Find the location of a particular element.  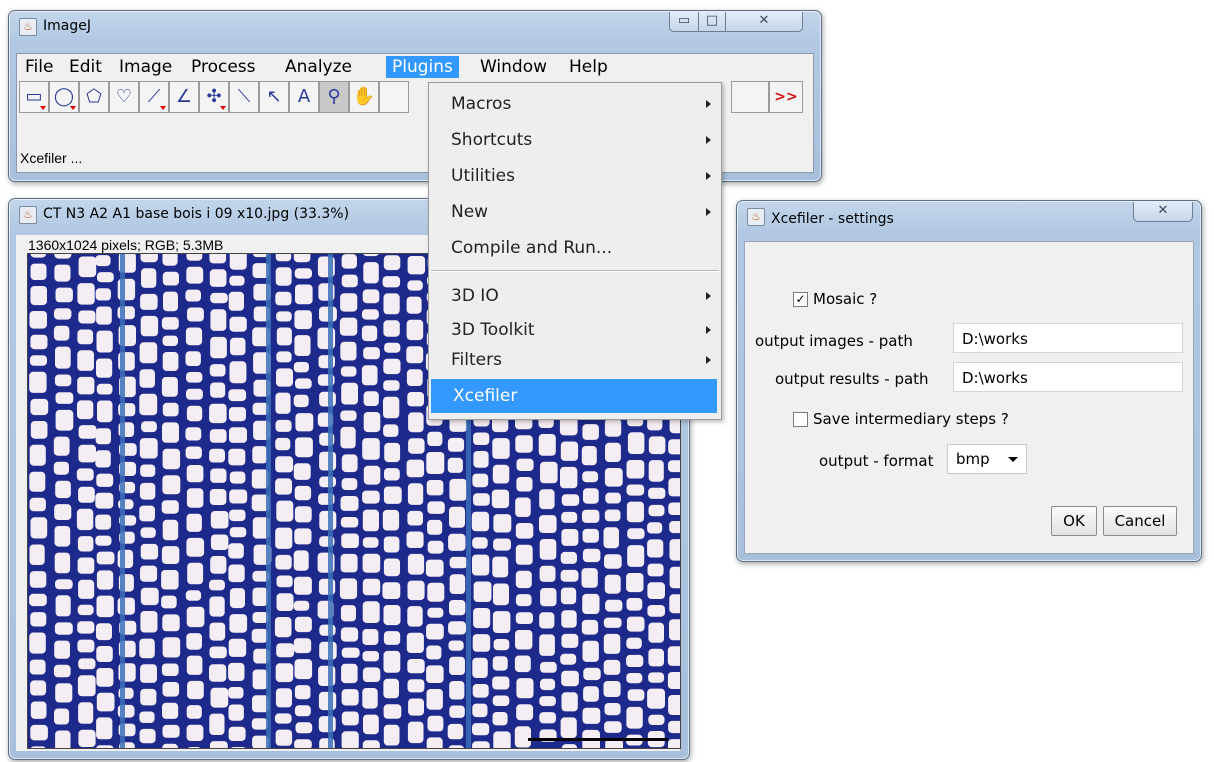

menu-item-xcefiler: Xcefiler is located at coordinates (574, 396).